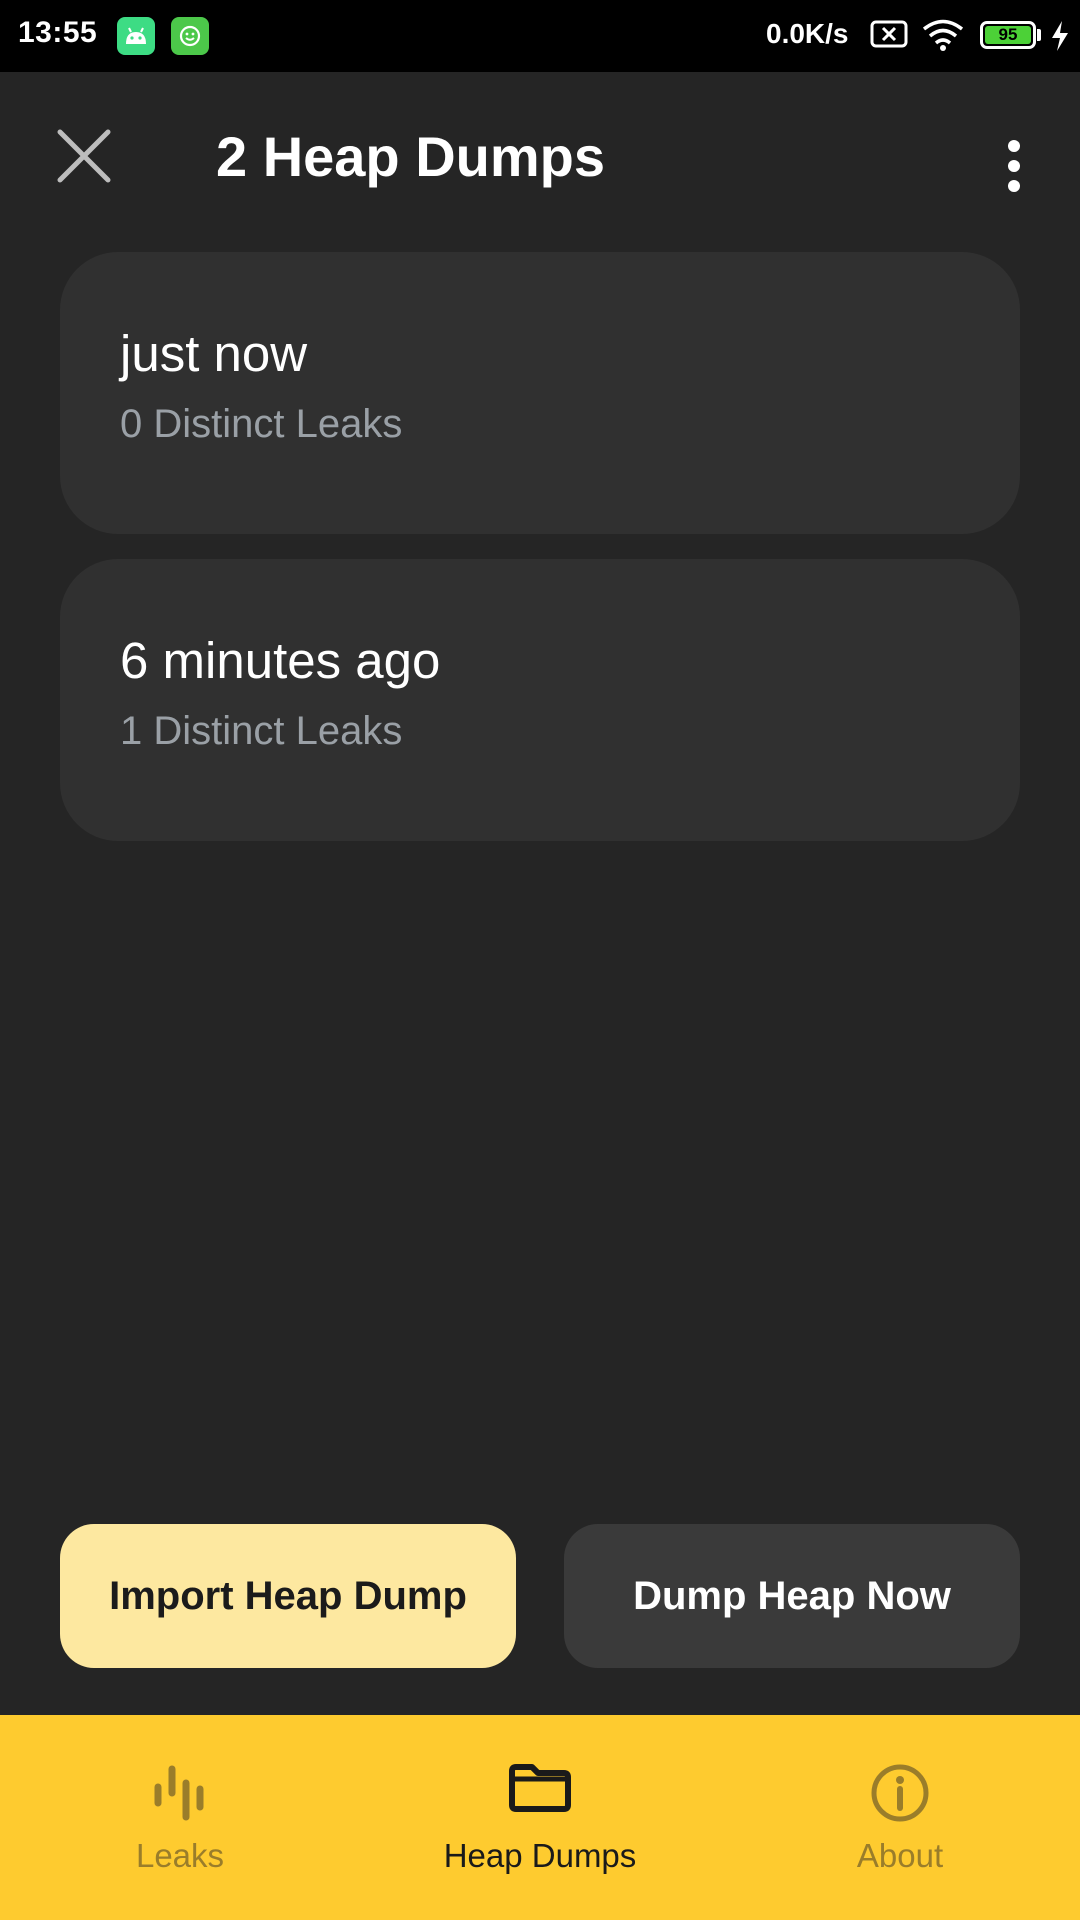 The width and height of the screenshot is (1080, 1920). I want to click on net-speed: 0.0K/s, so click(807, 33).